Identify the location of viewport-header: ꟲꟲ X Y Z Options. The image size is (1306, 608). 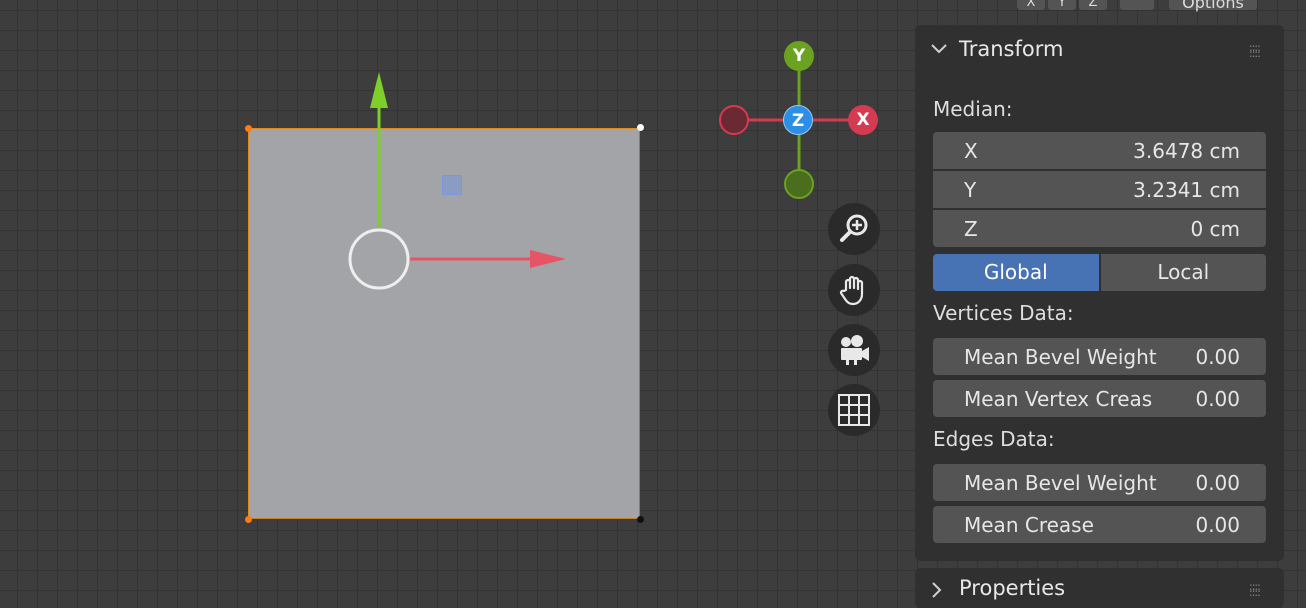
(1123, 6).